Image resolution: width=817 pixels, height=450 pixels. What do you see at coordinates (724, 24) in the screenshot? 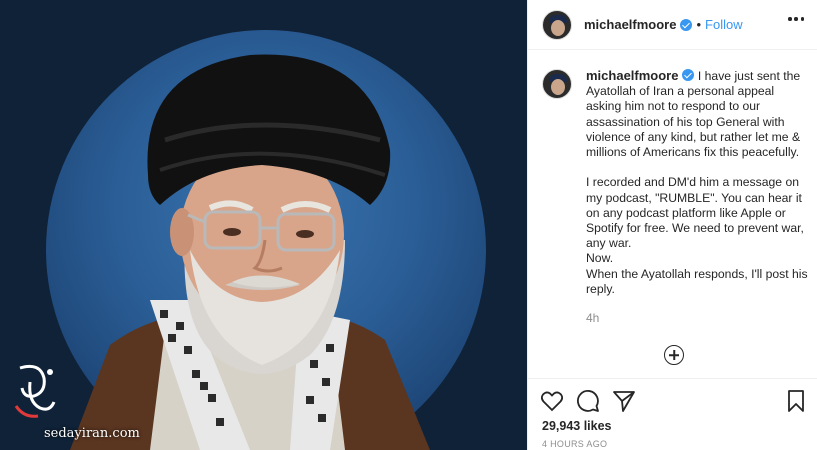
I see `follow-button: Follow` at bounding box center [724, 24].